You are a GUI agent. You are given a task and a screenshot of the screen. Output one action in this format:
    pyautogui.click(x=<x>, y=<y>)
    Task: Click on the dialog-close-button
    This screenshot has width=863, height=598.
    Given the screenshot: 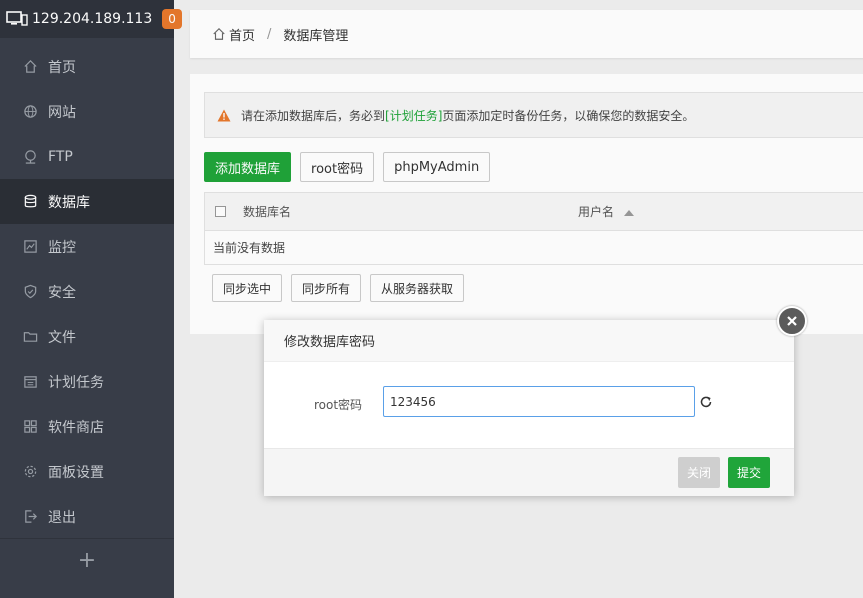 What is the action you would take?
    pyautogui.click(x=792, y=321)
    